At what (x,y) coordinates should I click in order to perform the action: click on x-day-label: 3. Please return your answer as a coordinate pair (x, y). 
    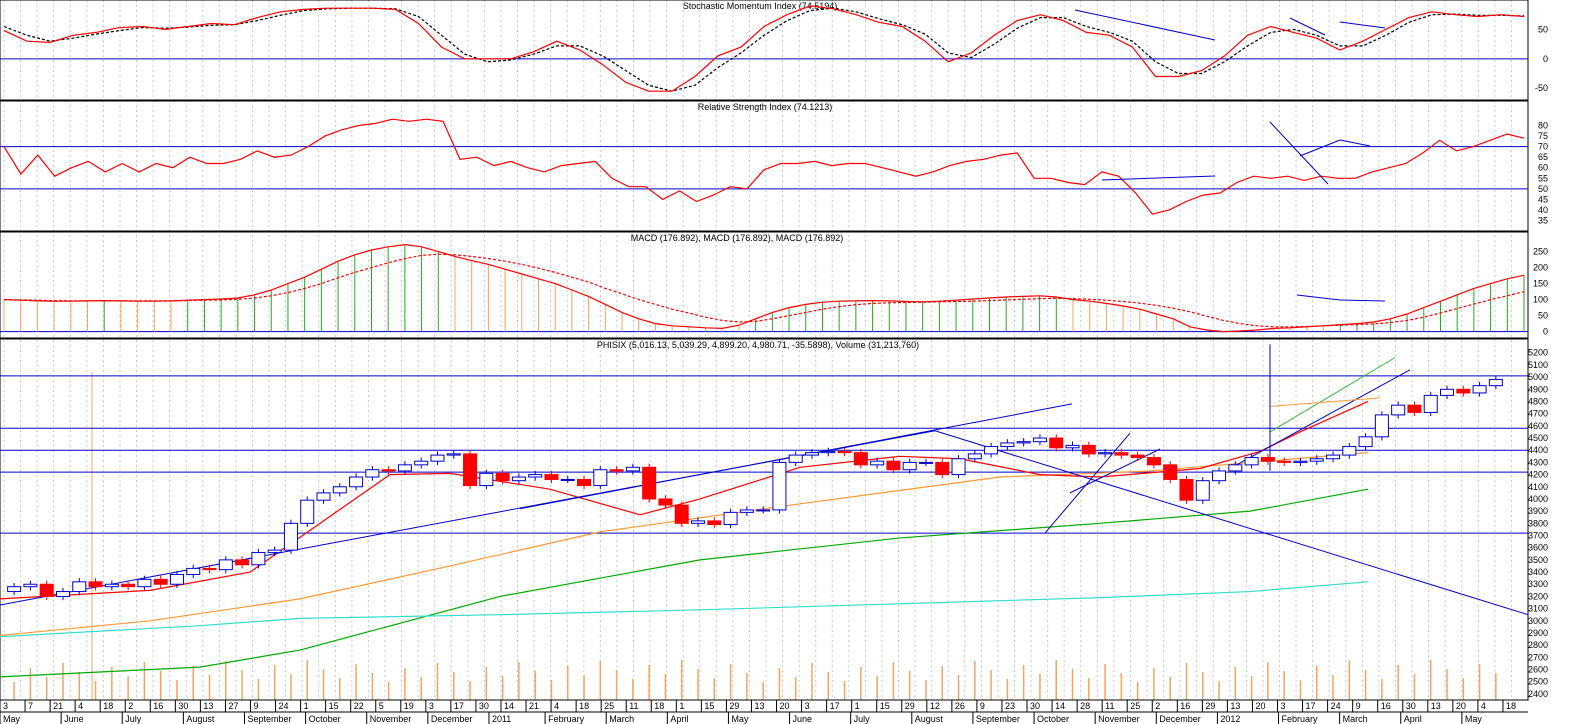
    Looking at the image, I should click on (807, 706).